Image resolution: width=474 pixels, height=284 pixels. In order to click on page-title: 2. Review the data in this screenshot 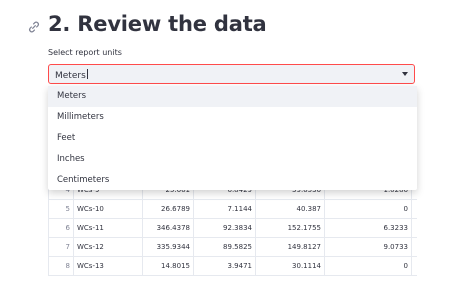, I will do `click(157, 24)`.